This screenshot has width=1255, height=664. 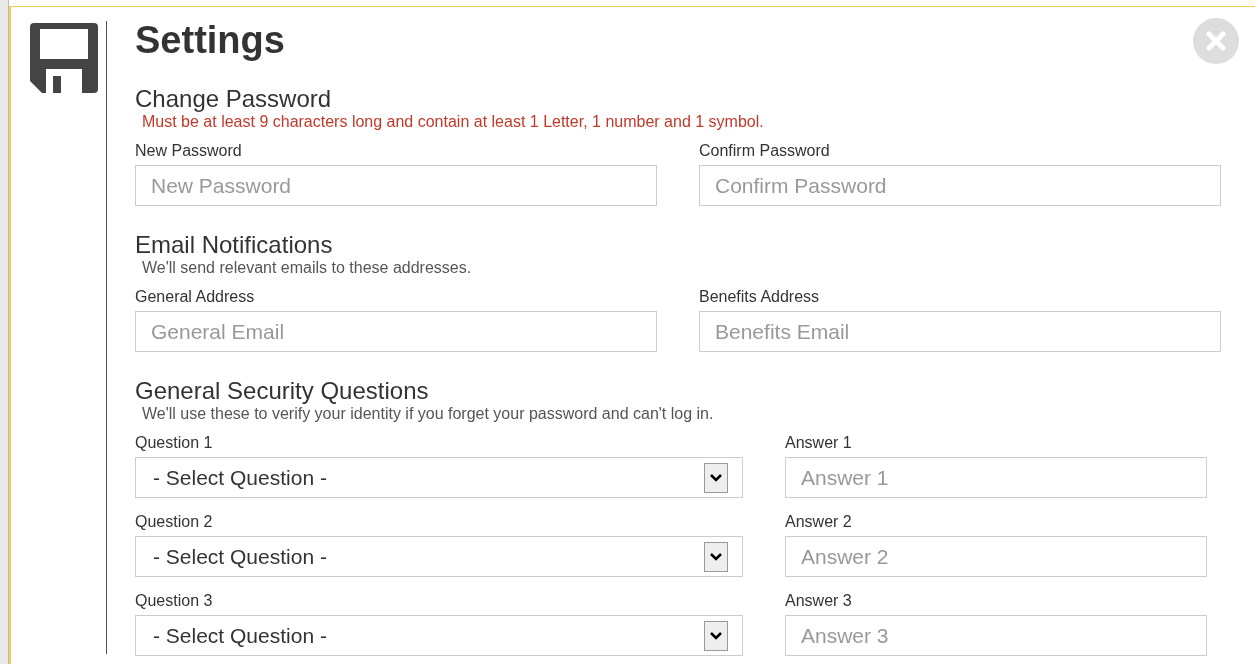 What do you see at coordinates (960, 331) in the screenshot?
I see `text-field: Benefits Email` at bounding box center [960, 331].